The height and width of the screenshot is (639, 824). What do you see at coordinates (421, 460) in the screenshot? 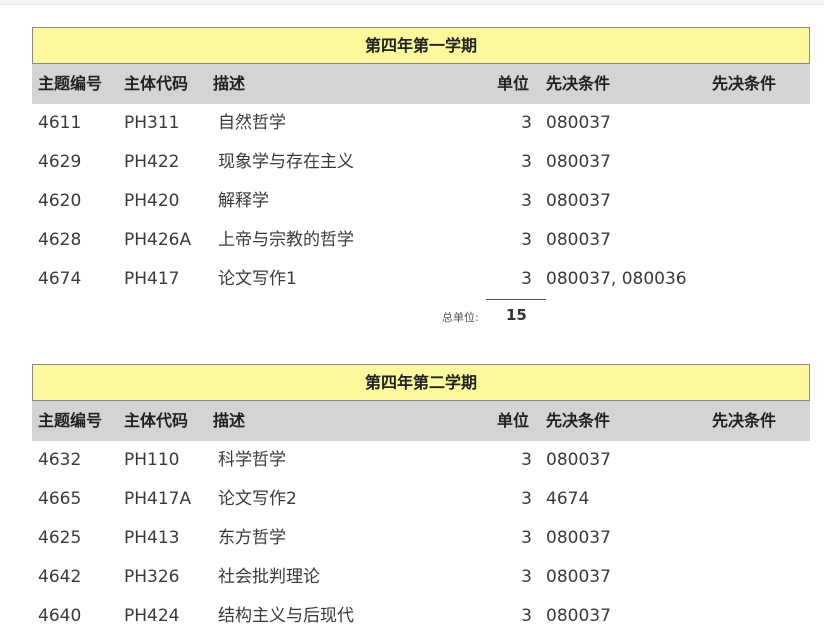
I see `table-row: 4632 PH110 科学哲学 3 080037` at bounding box center [421, 460].